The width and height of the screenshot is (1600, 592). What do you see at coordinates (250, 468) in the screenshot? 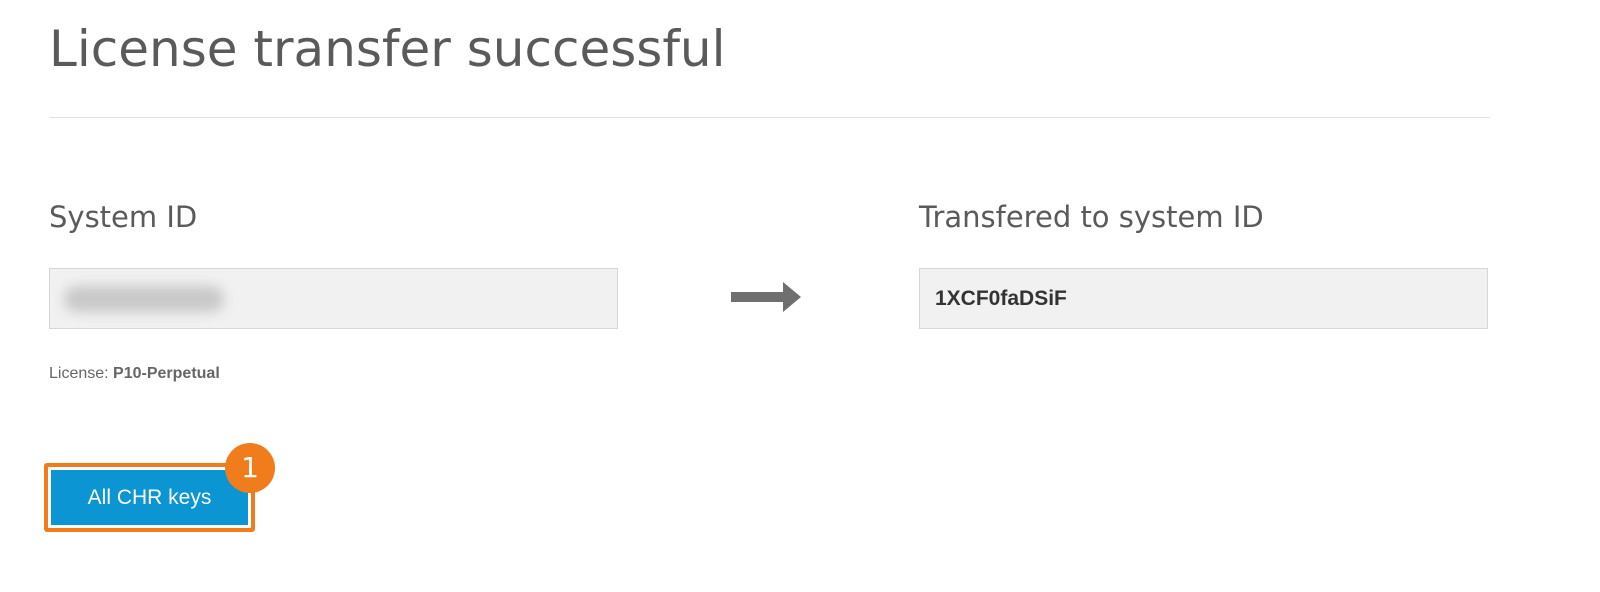
I see `step-number-badge: 1` at bounding box center [250, 468].